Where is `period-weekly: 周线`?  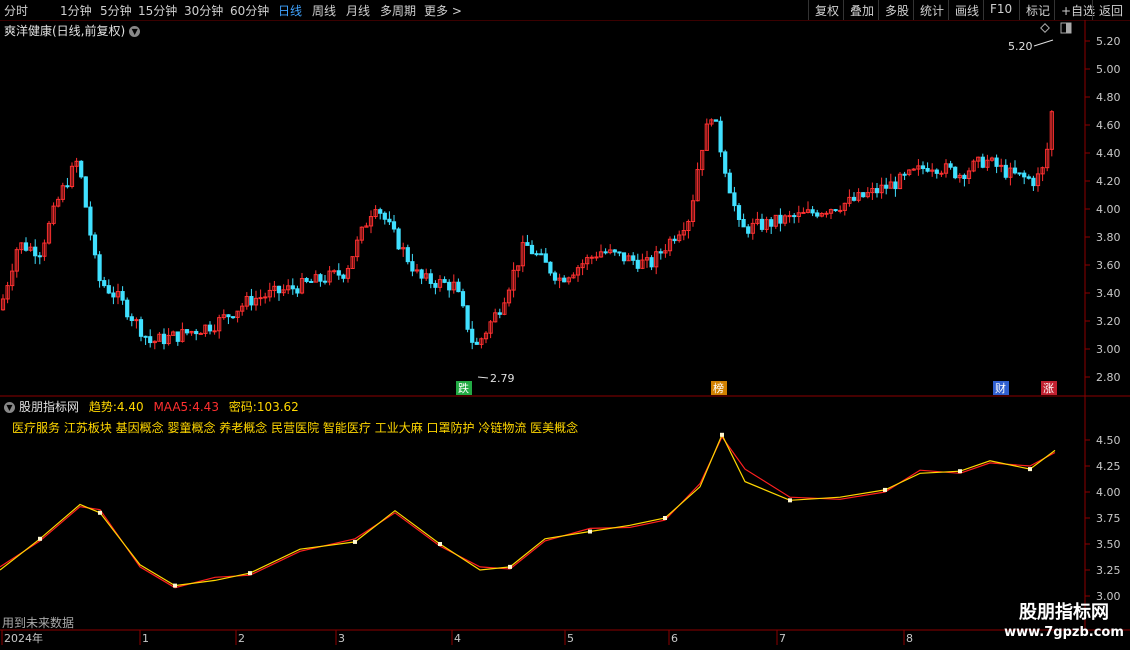
period-weekly: 周线 is located at coordinates (324, 10).